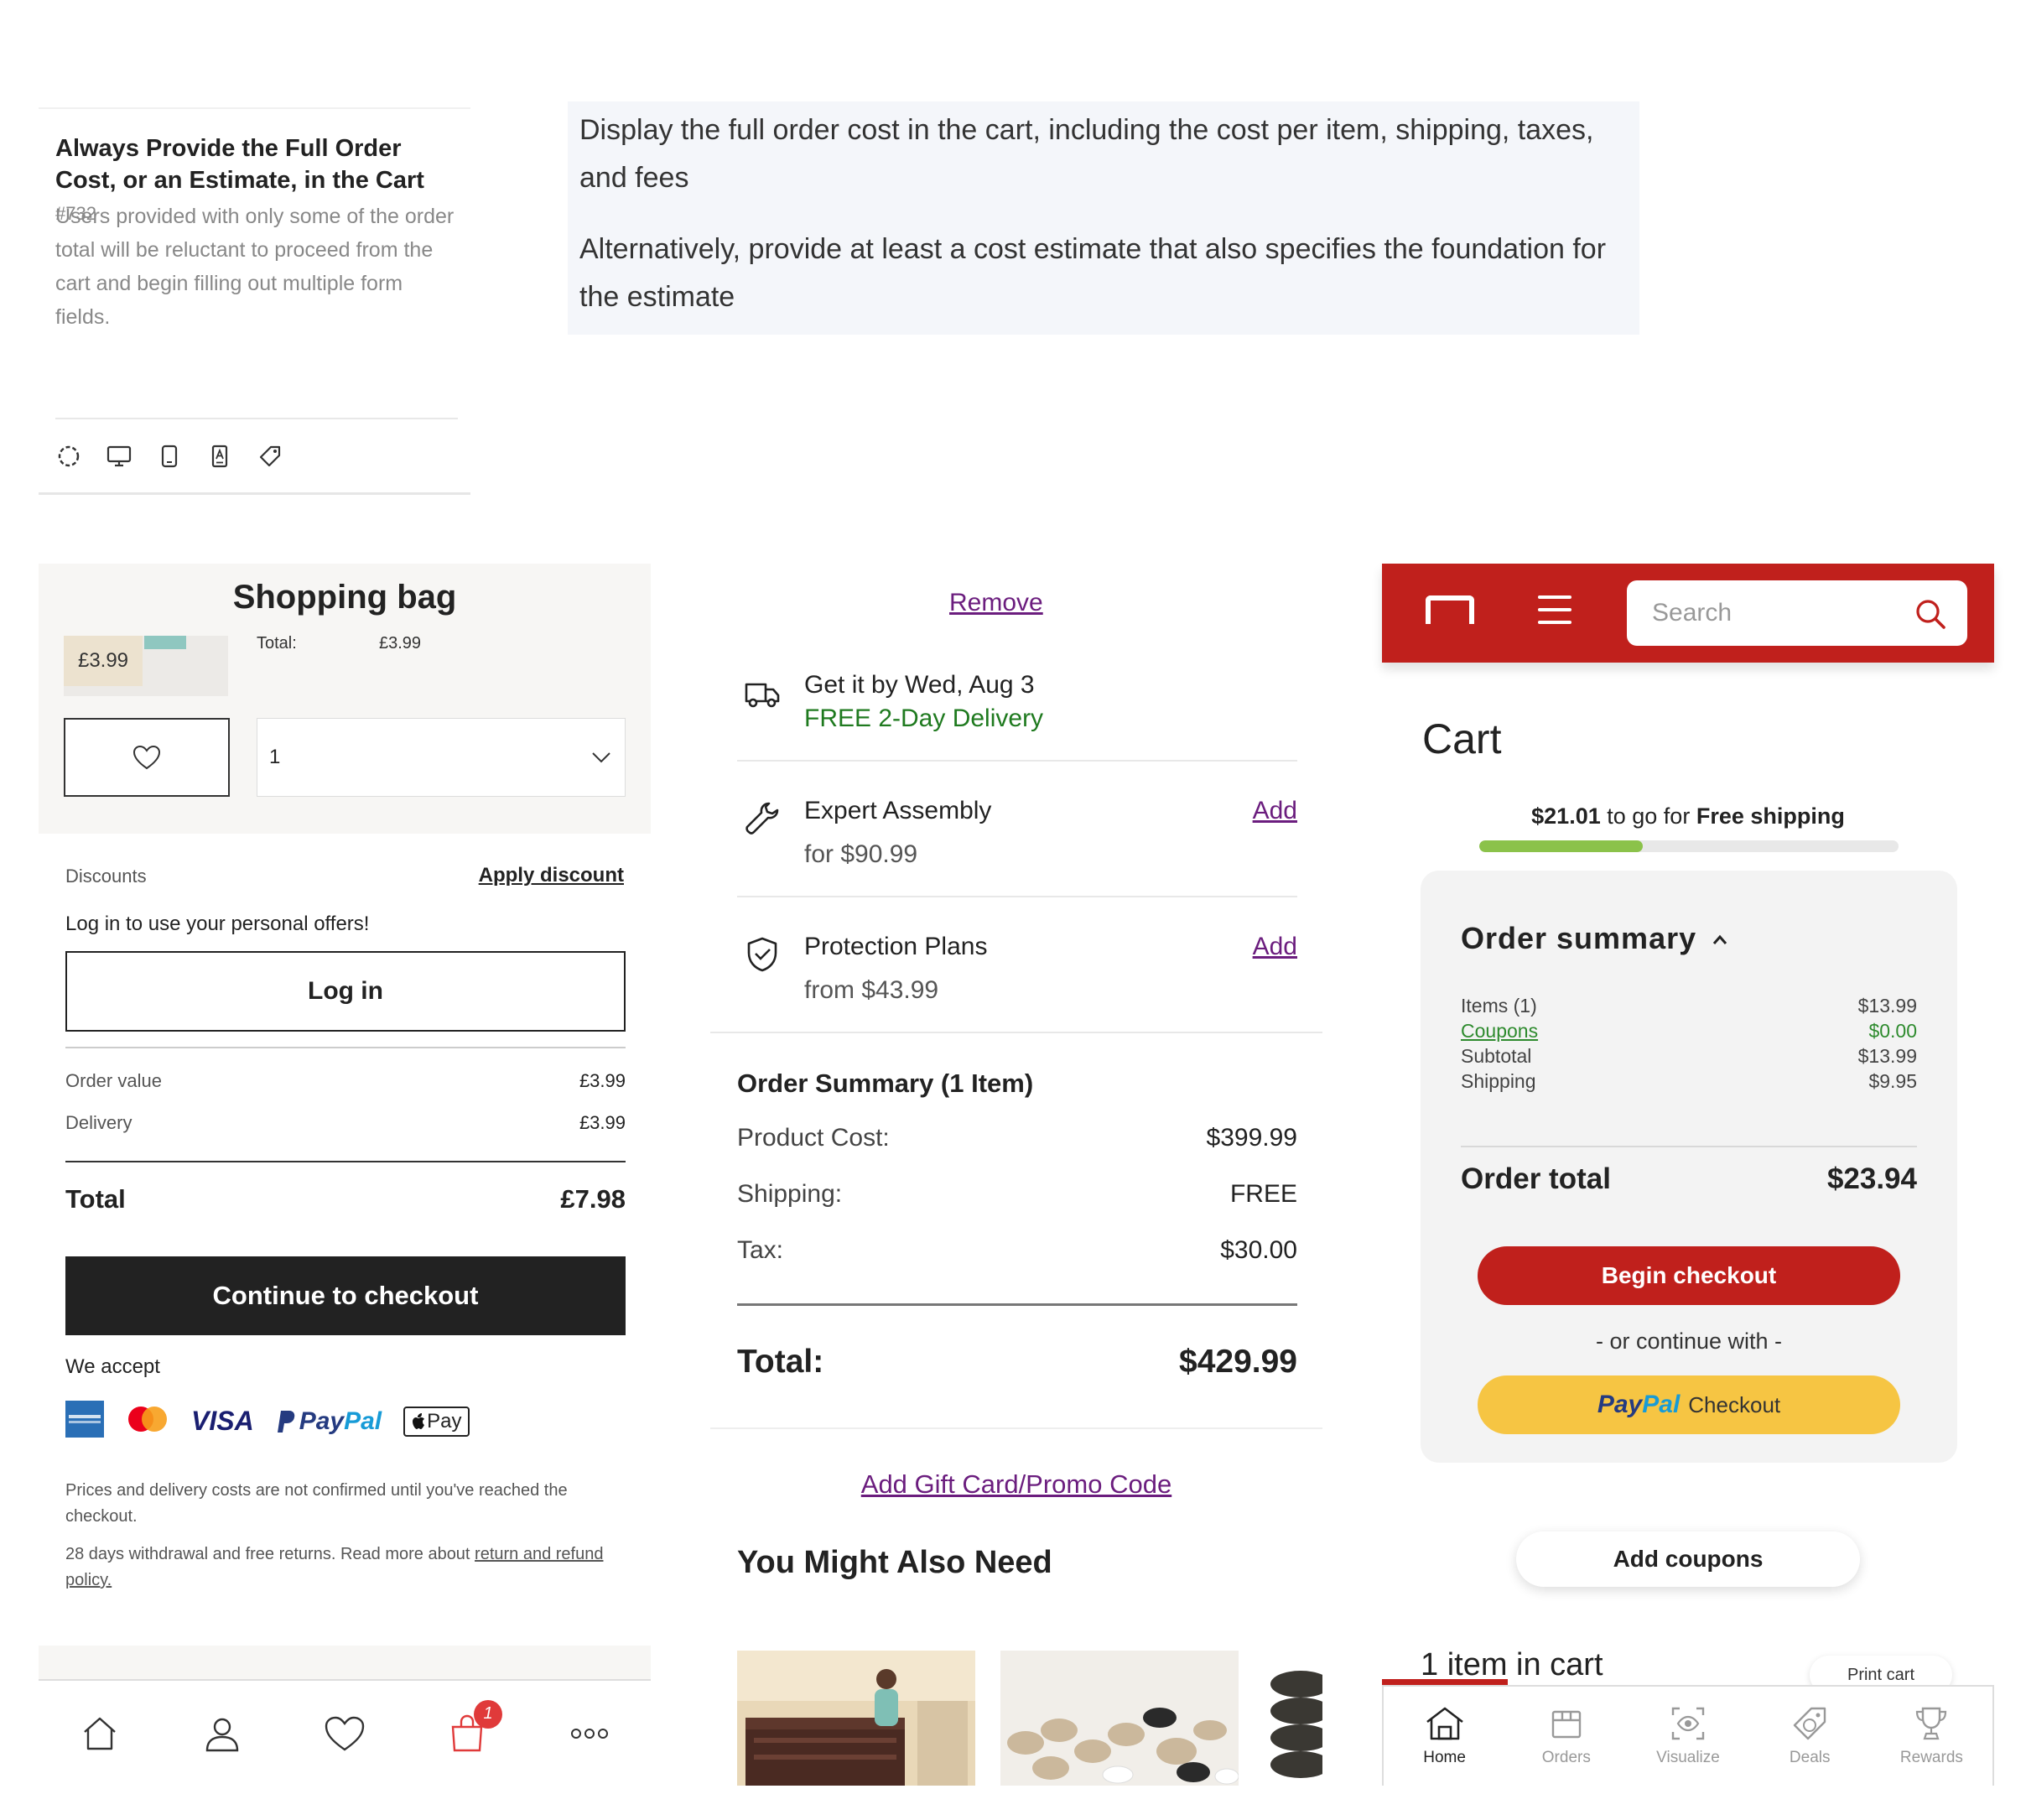 Image resolution: width=2026 pixels, height=1820 pixels. Describe the element at coordinates (1445, 1757) in the screenshot. I see `nav-label: Home` at that location.